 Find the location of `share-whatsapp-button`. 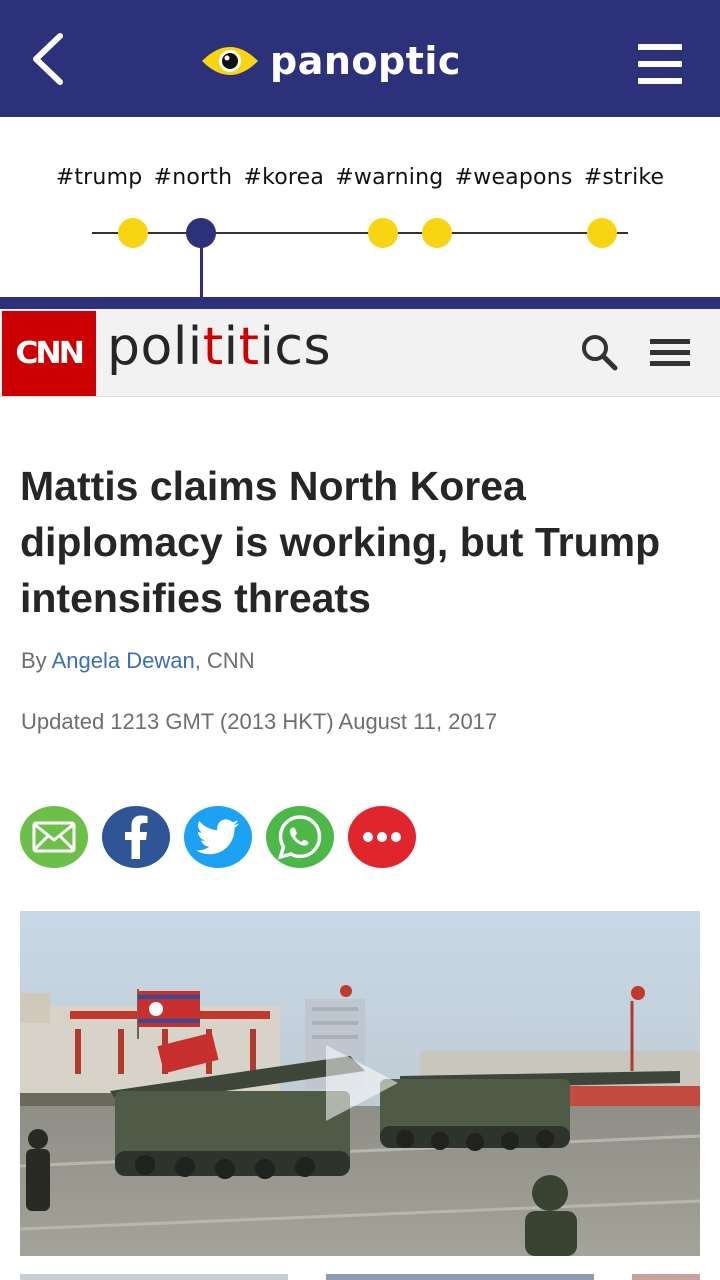

share-whatsapp-button is located at coordinates (300, 837).